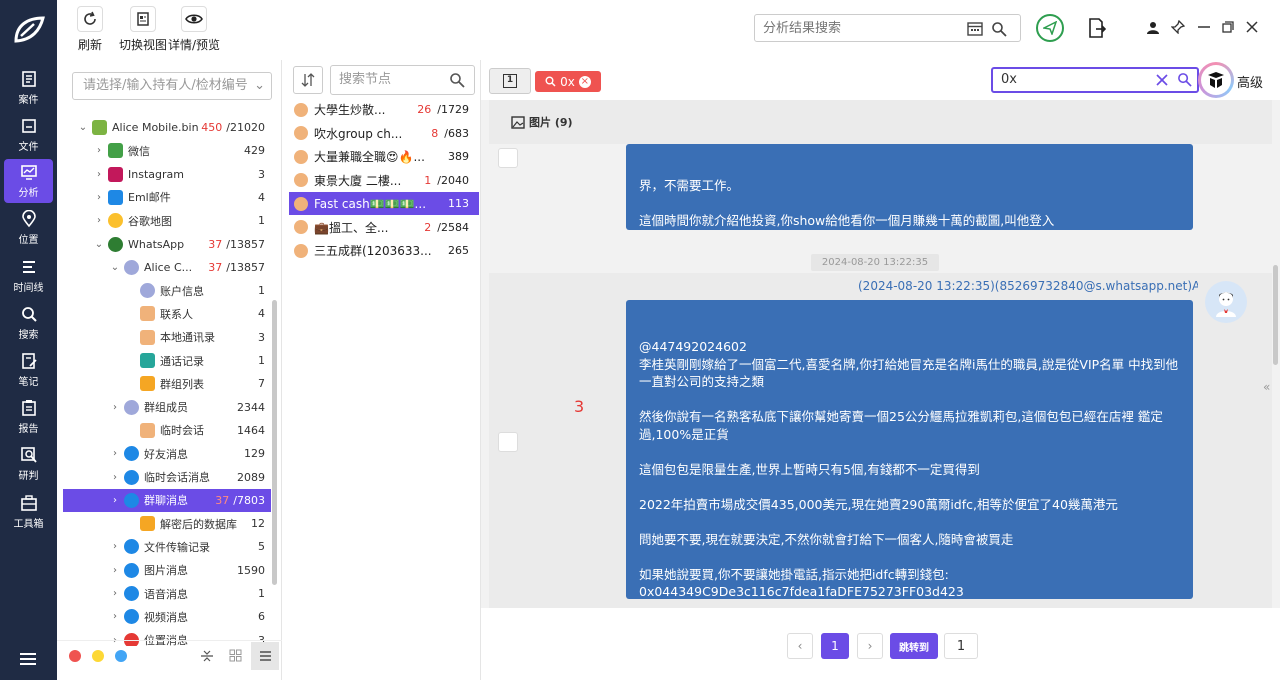  What do you see at coordinates (1095, 80) in the screenshot?
I see `keyword-input: 0x` at bounding box center [1095, 80].